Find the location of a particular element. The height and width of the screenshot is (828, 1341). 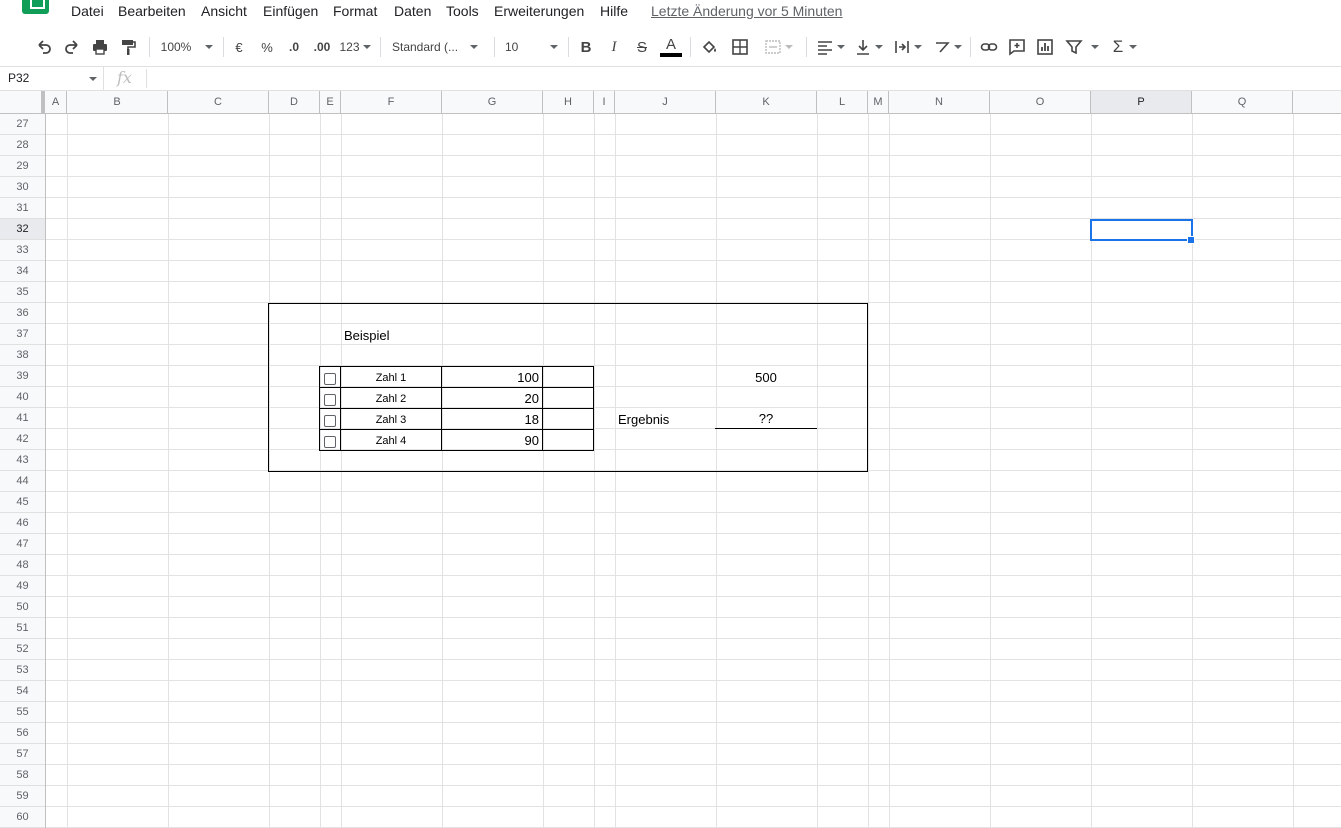

col-header-f: F is located at coordinates (391, 102).